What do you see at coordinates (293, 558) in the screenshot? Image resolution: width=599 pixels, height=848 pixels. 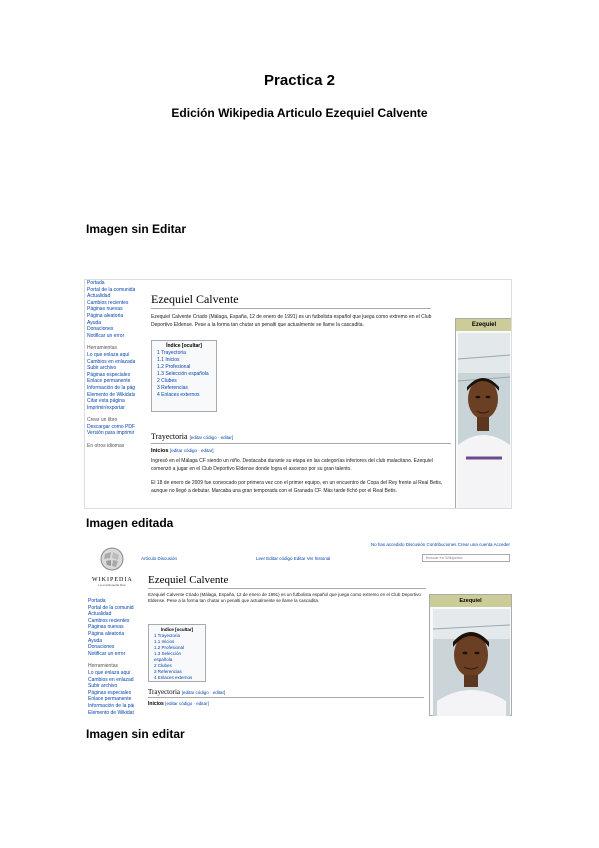 I see `view-tabs: Leer Editar código Editar Ver historial` at bounding box center [293, 558].